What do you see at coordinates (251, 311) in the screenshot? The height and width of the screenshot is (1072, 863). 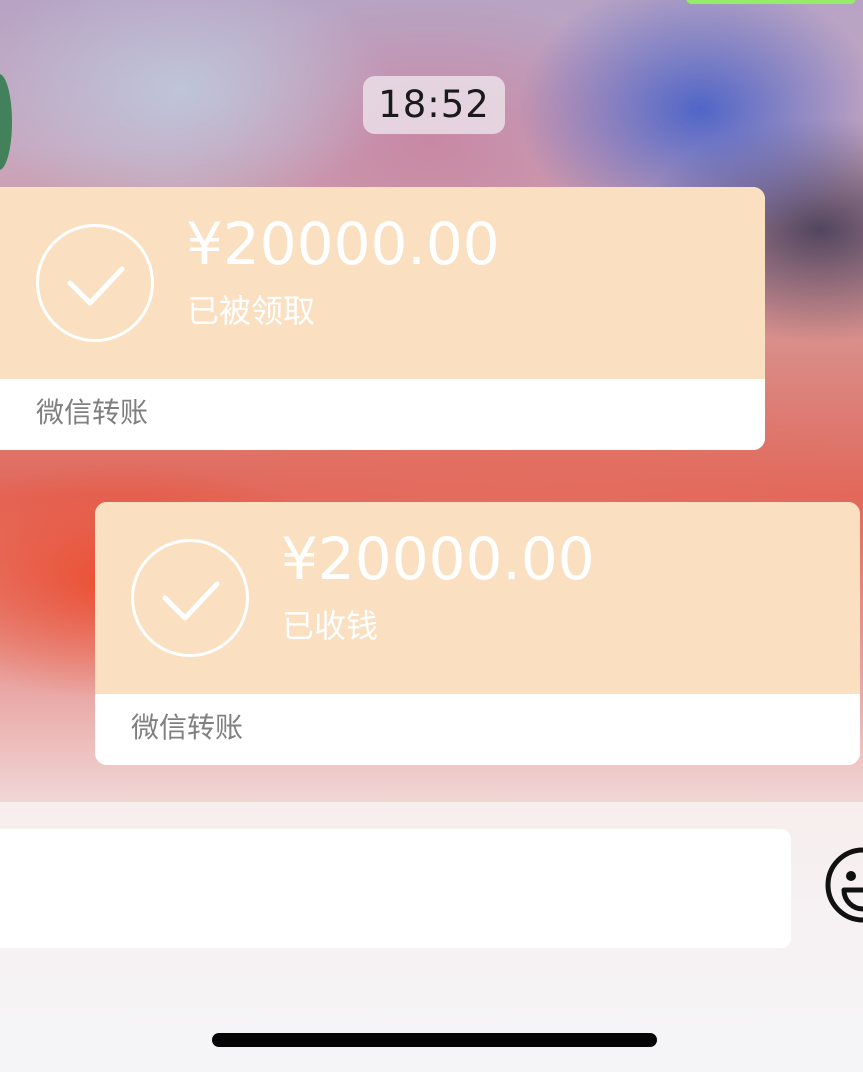 I see `transfer-status: 已被领取` at bounding box center [251, 311].